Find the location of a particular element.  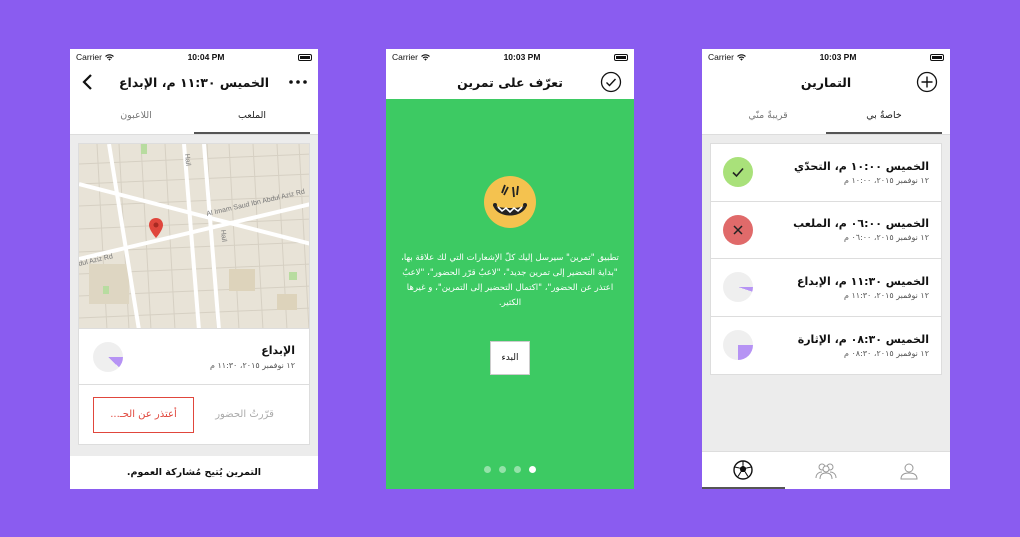

event-card: الإبداع ١٢ نوفمبر ٢٠١٥، ١١:٣٠ م is located at coordinates (194, 357).